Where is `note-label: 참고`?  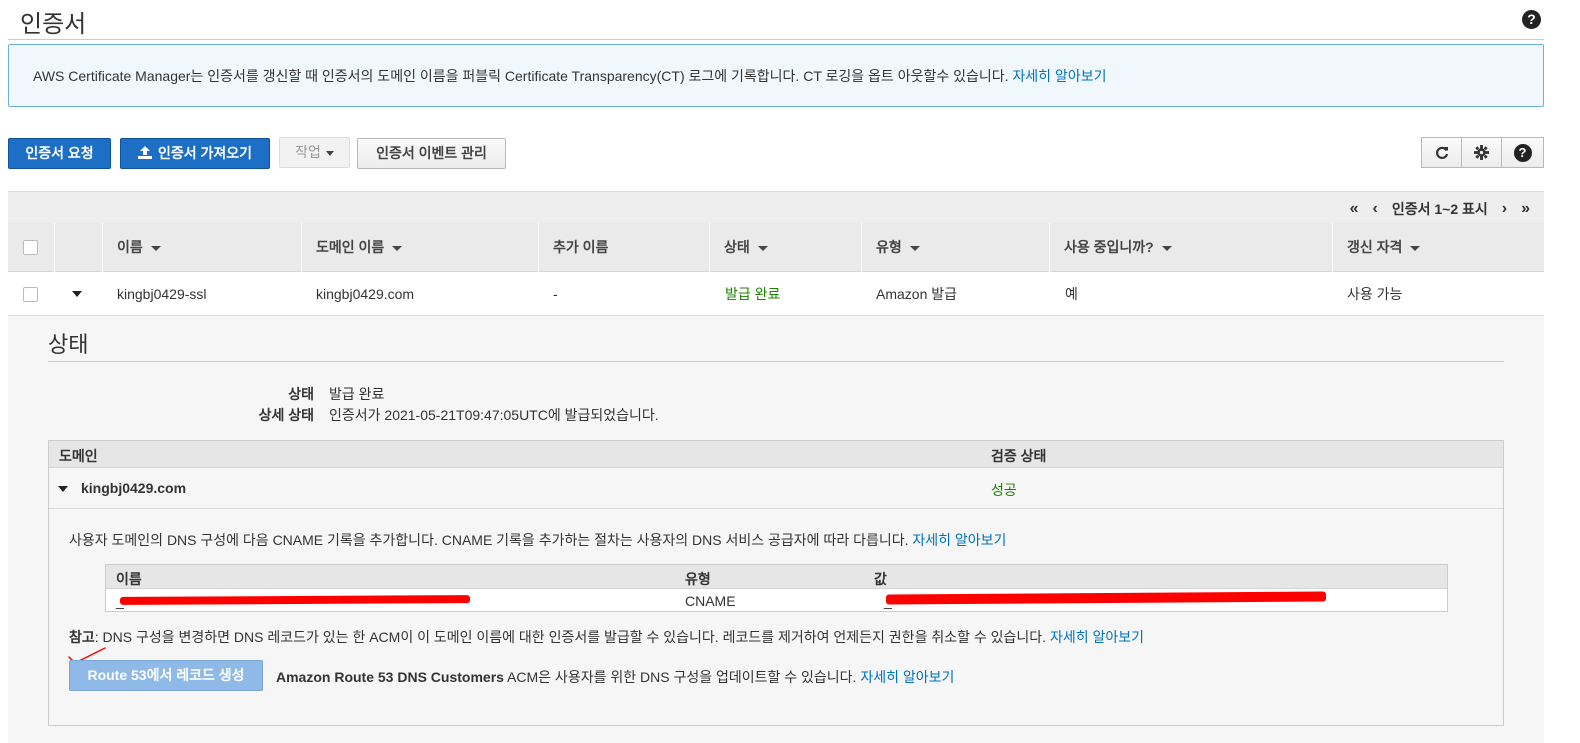
note-label: 참고 is located at coordinates (82, 637).